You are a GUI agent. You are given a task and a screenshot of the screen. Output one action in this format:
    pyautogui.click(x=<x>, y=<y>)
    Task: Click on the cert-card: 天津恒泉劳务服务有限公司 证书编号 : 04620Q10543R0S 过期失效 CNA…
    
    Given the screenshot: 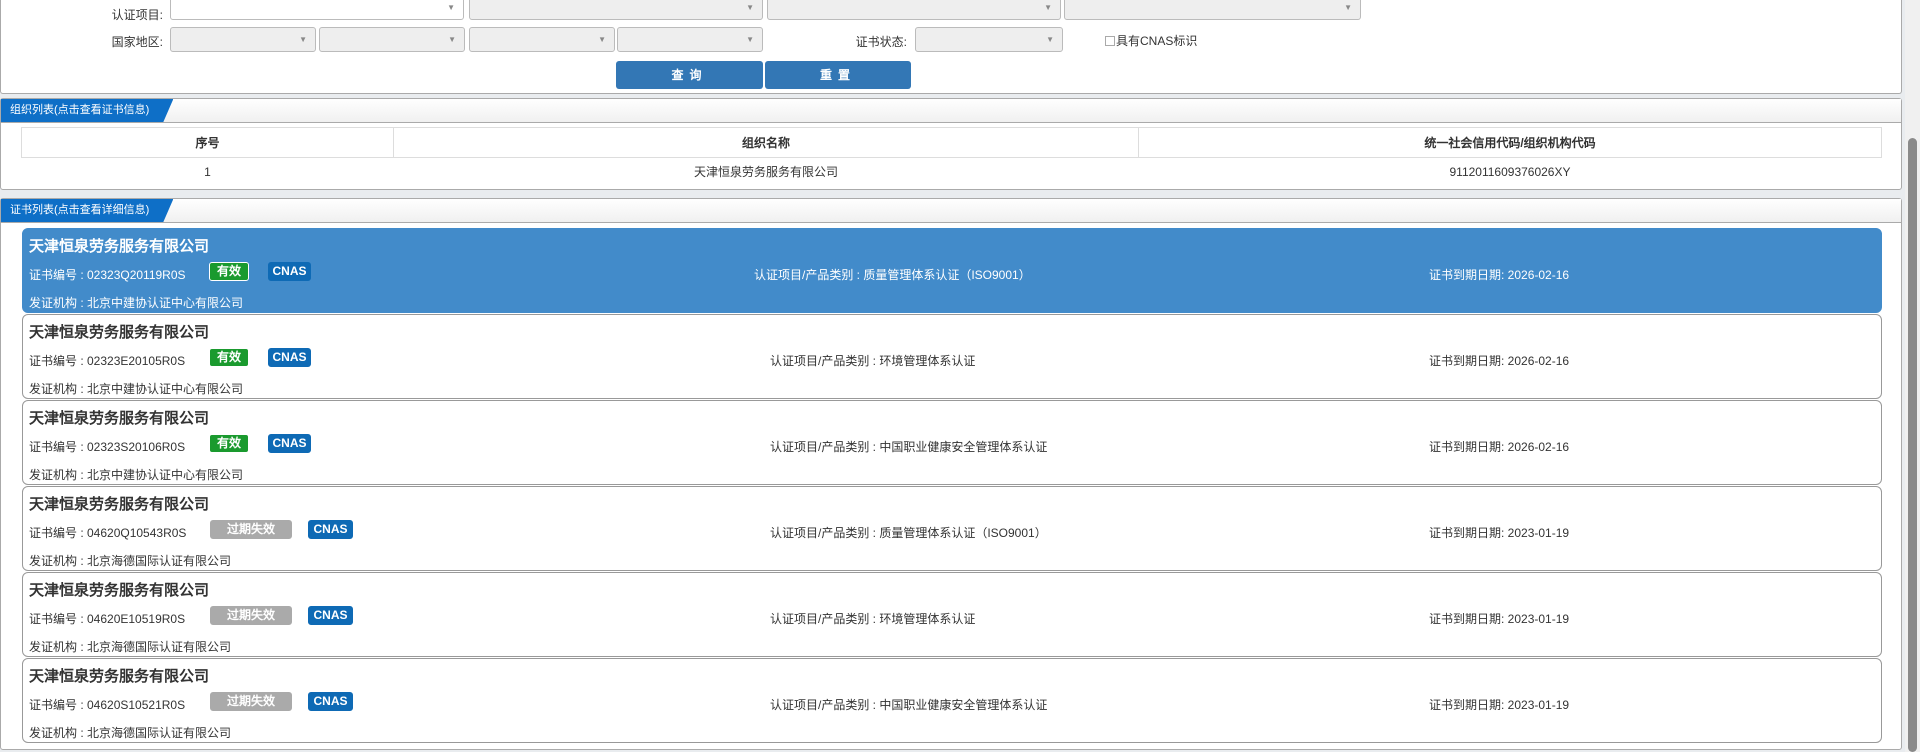 What is the action you would take?
    pyautogui.click(x=952, y=528)
    